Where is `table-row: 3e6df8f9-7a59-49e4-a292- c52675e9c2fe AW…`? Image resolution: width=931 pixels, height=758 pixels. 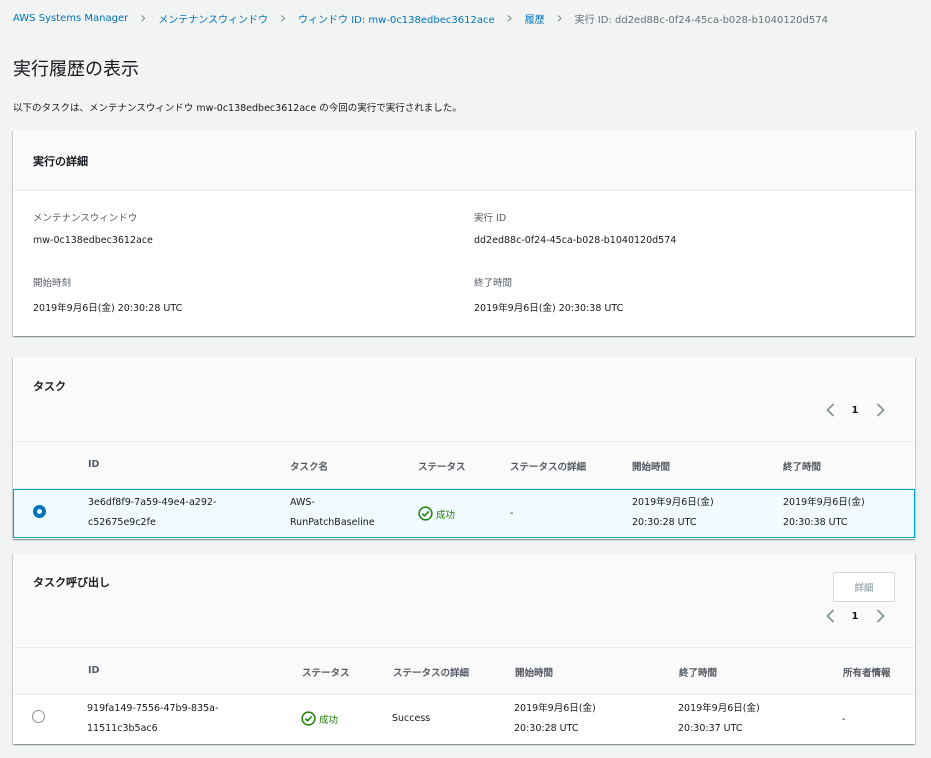
table-row: 3e6df8f9-7a59-49e4-a292- c52675e9c2fe AW… is located at coordinates (464, 513).